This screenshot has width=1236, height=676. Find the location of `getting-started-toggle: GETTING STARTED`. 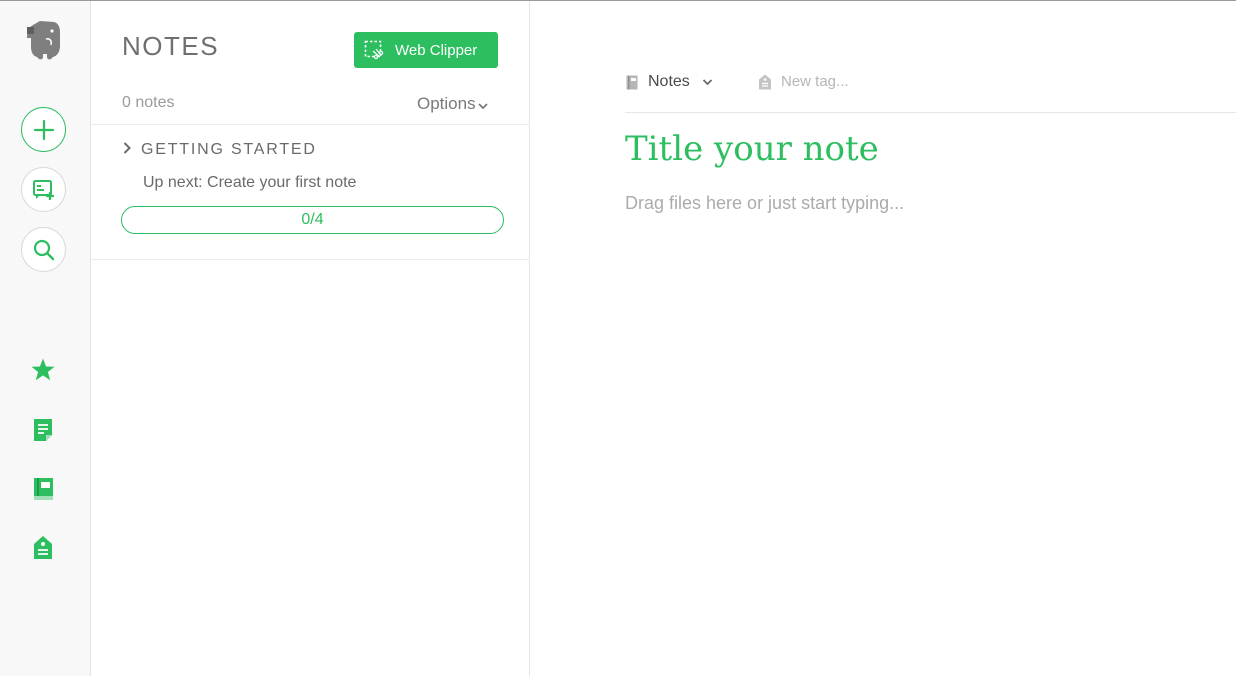

getting-started-toggle: GETTING STARTED is located at coordinates (220, 150).